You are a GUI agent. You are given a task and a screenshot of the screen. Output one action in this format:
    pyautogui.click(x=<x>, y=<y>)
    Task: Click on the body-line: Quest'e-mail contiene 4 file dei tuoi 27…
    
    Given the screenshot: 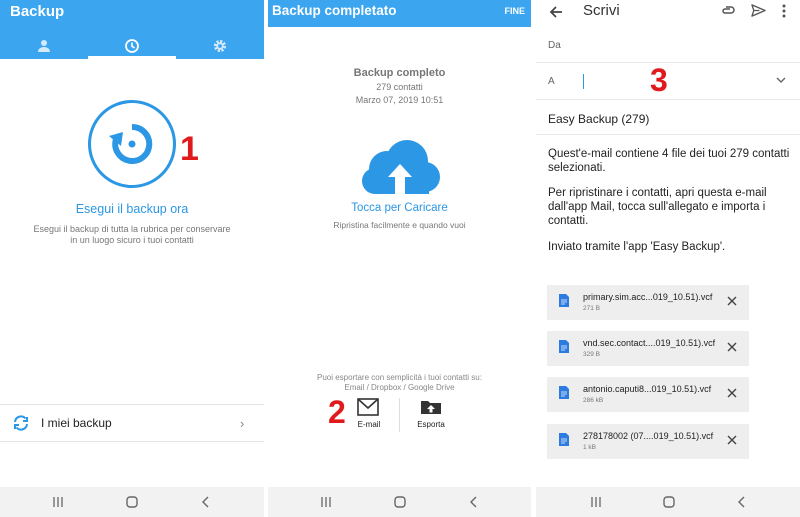 What is the action you would take?
    pyautogui.click(x=669, y=154)
    